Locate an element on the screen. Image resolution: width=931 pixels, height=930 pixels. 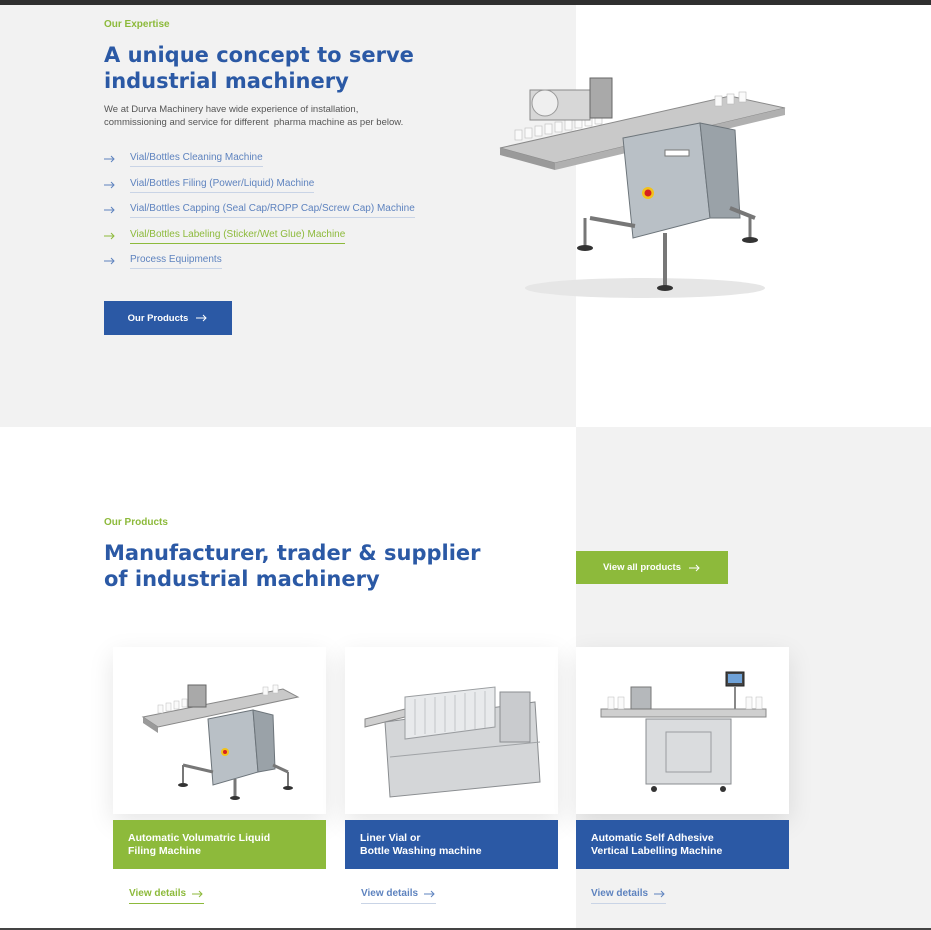
our-products-button: Our Products is located at coordinates (168, 318).